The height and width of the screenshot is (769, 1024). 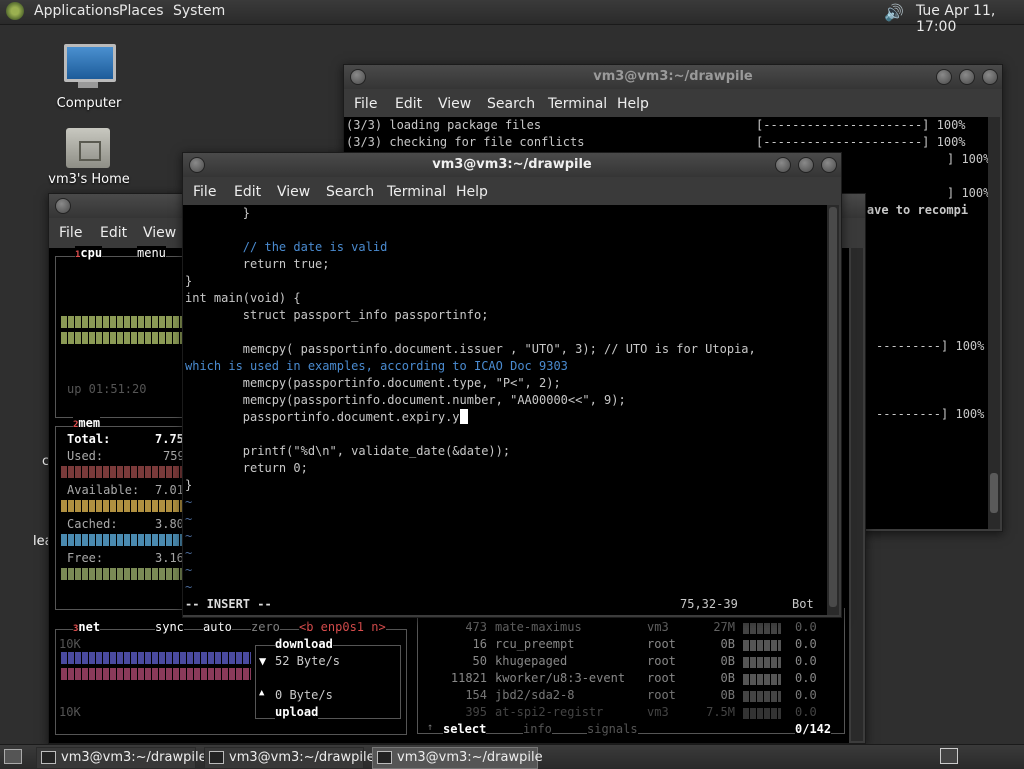 I want to click on net-upload-graph, so click(x=156, y=674).